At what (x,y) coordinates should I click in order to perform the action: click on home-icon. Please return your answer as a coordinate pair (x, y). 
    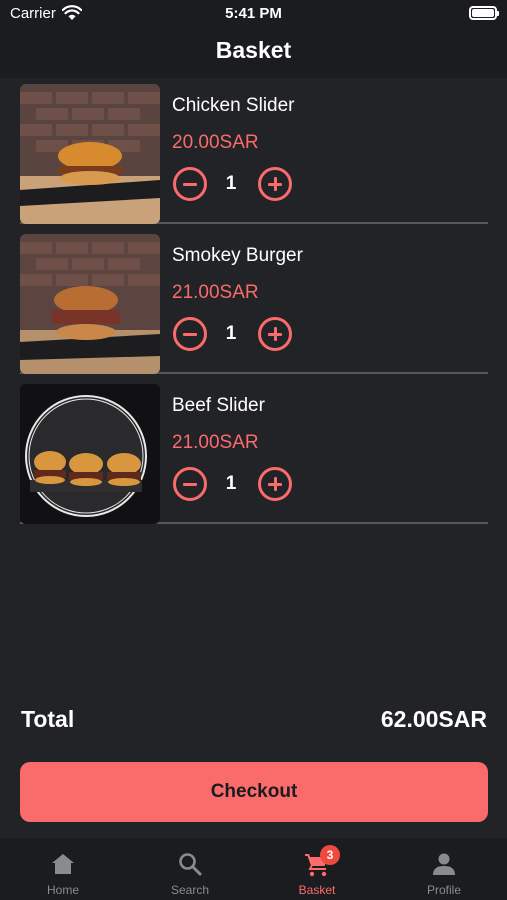
    Looking at the image, I should click on (63, 864).